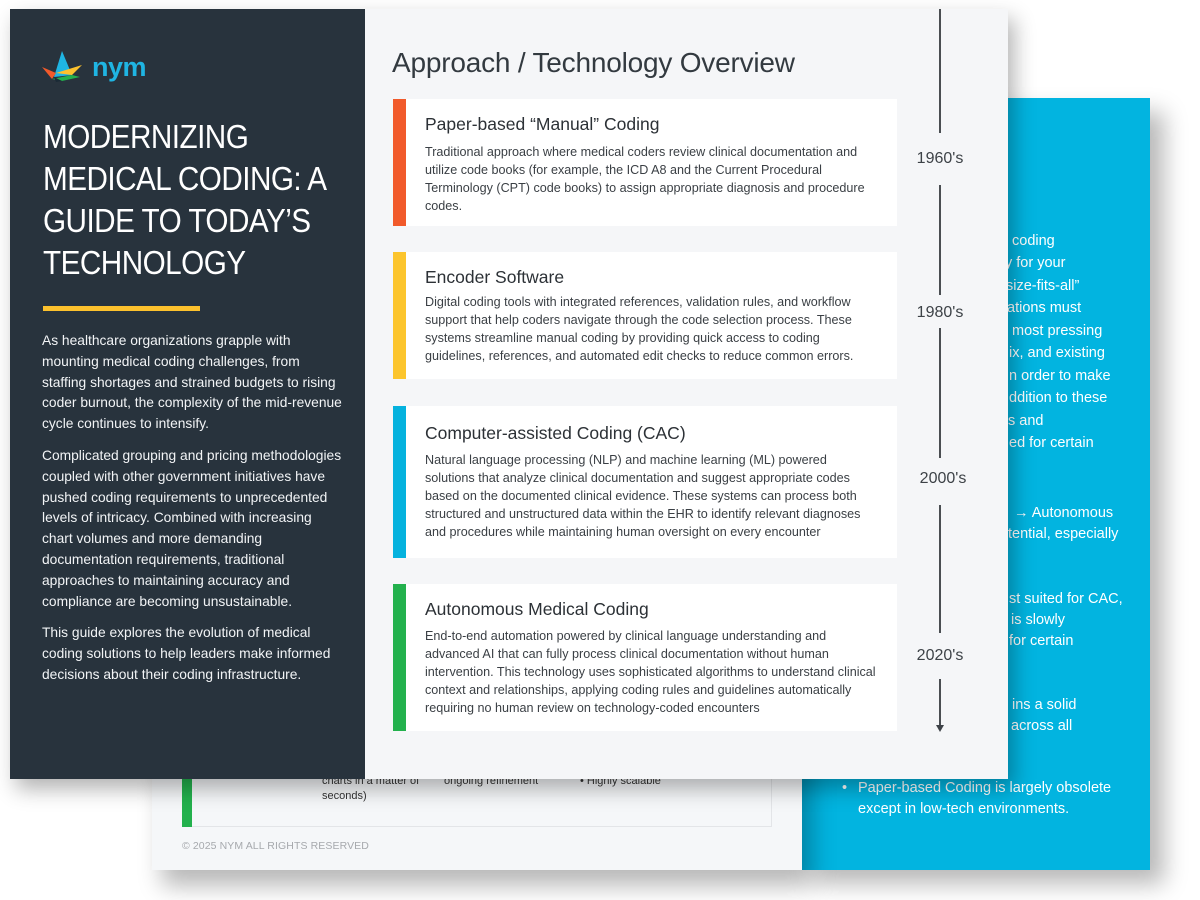  I want to click on blue-text-line: ed for certain, so click(1051, 443).